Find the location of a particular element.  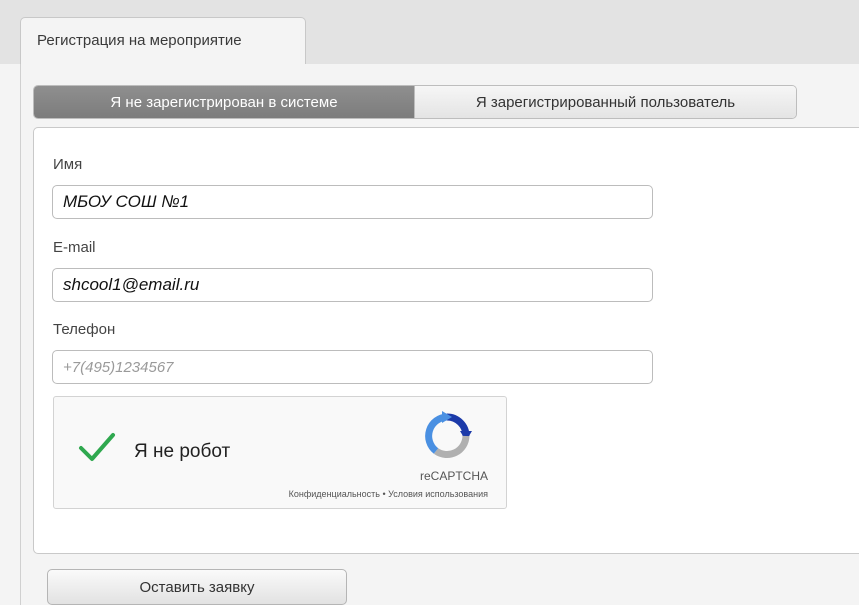

captcha-label: Я не робот is located at coordinates (182, 451).